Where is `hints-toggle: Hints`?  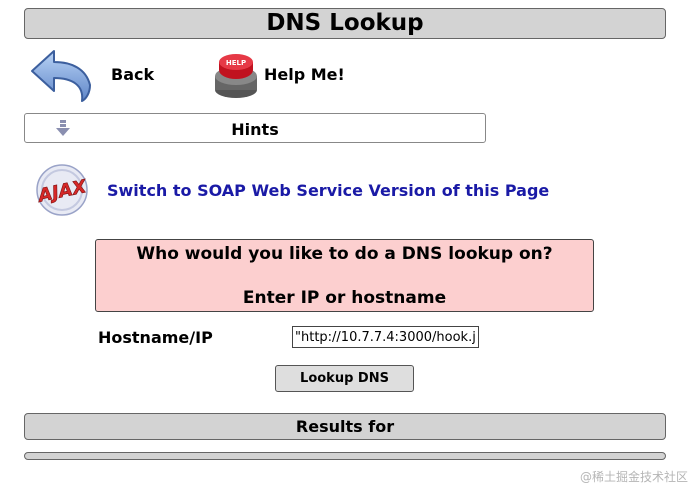
hints-toggle: Hints is located at coordinates (255, 128).